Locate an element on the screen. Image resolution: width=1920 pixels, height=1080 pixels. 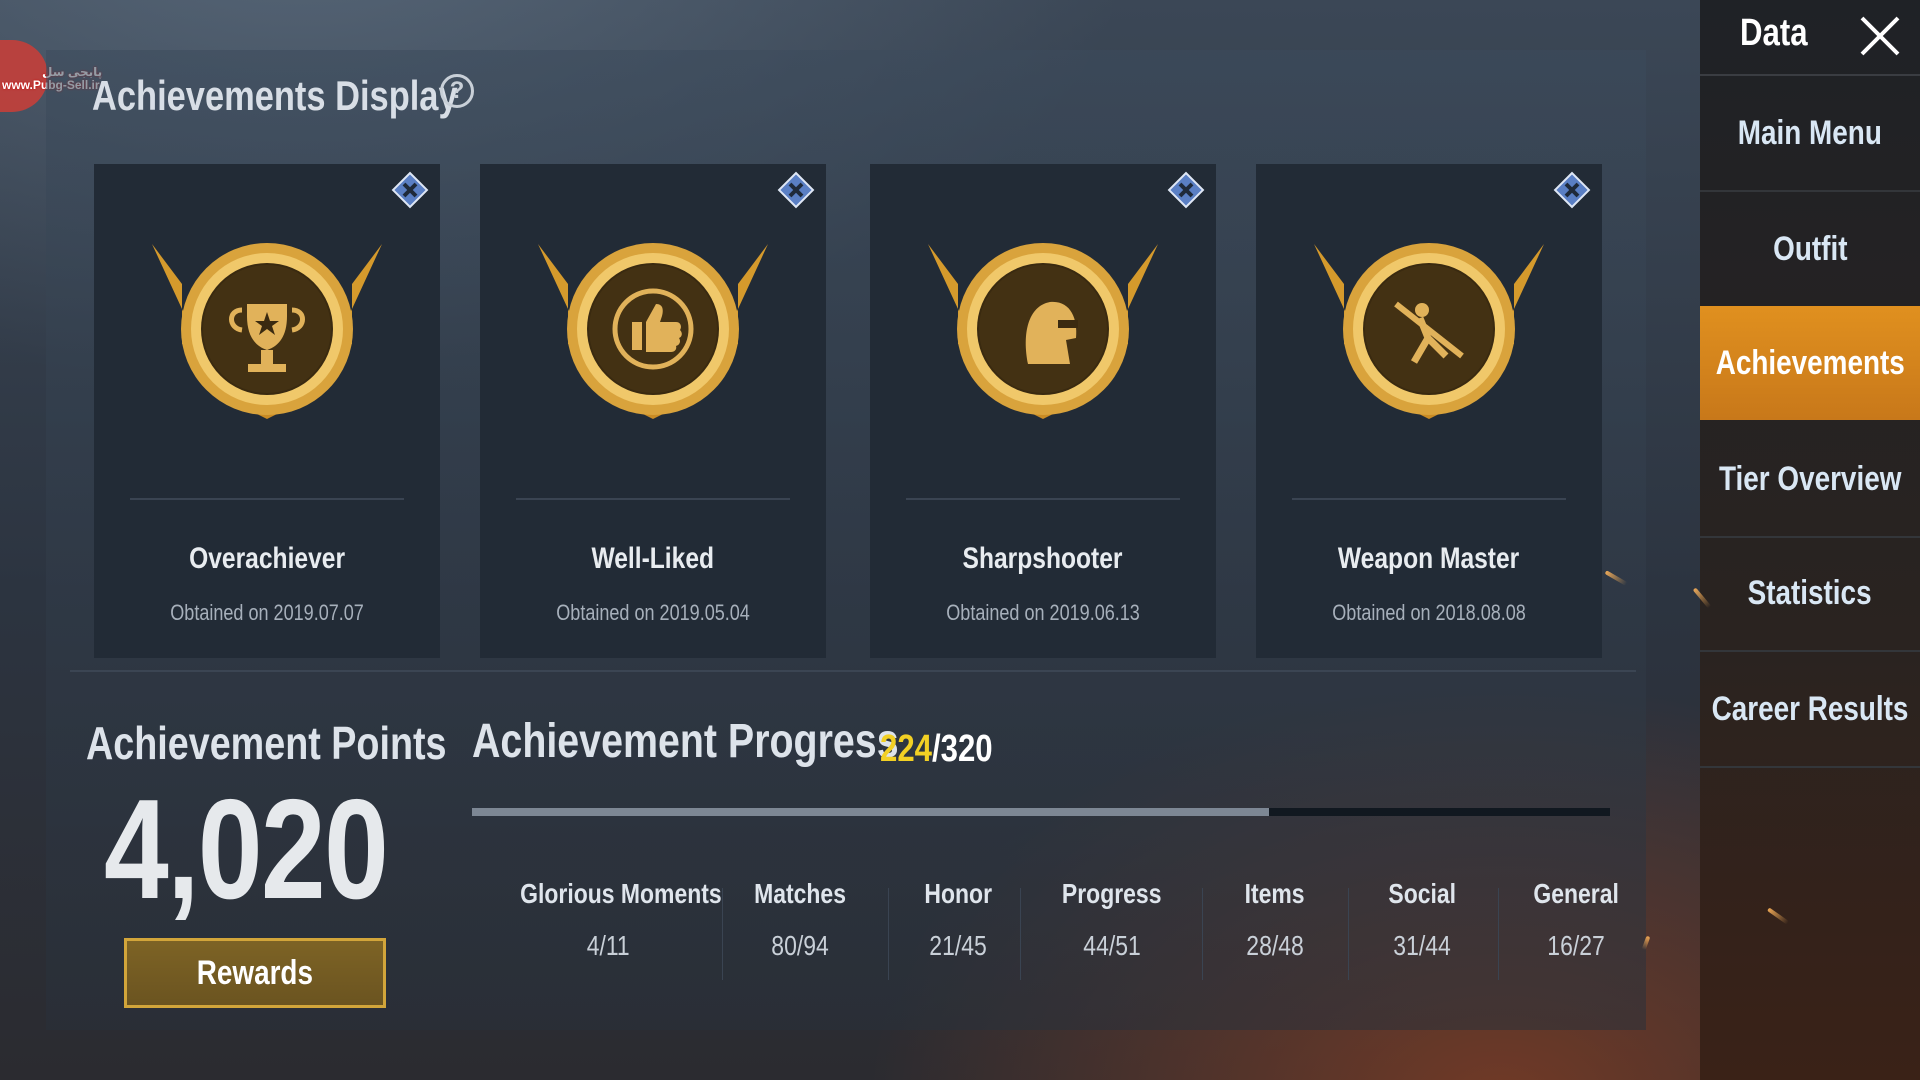
rewards-button: Rewards is located at coordinates (255, 973).